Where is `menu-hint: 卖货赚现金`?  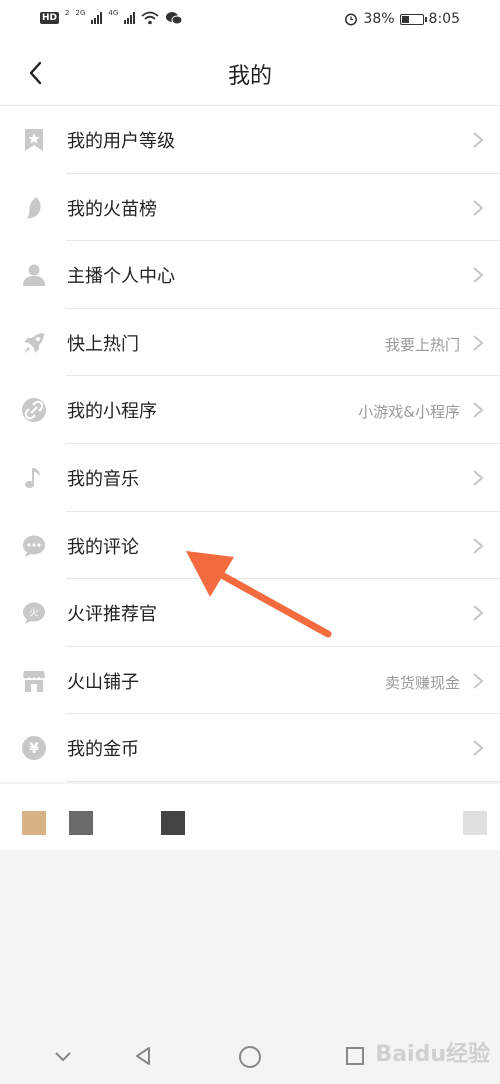
menu-hint: 卖货赚现金 is located at coordinates (422, 682).